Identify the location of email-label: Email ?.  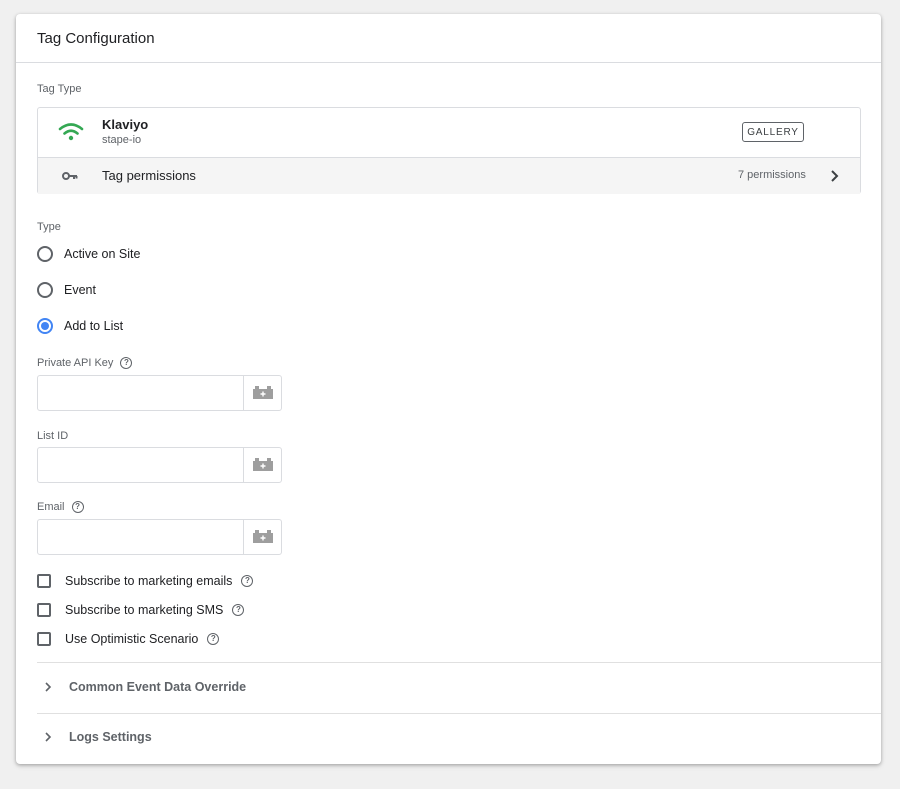
(60, 507).